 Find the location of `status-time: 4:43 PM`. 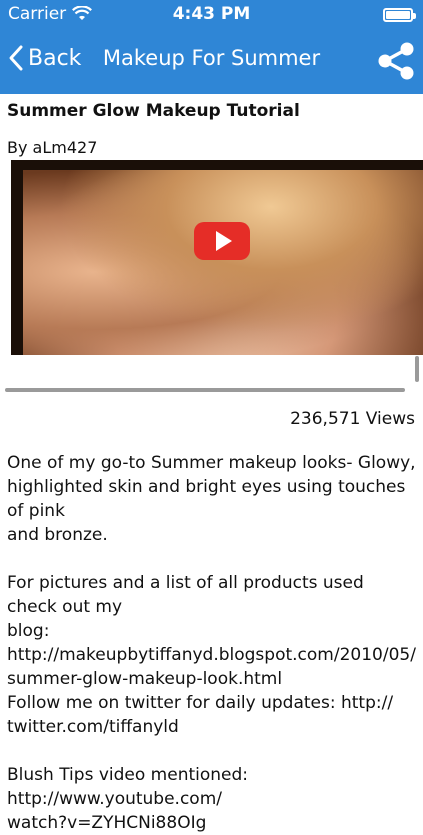

status-time: 4:43 PM is located at coordinates (211, 14).